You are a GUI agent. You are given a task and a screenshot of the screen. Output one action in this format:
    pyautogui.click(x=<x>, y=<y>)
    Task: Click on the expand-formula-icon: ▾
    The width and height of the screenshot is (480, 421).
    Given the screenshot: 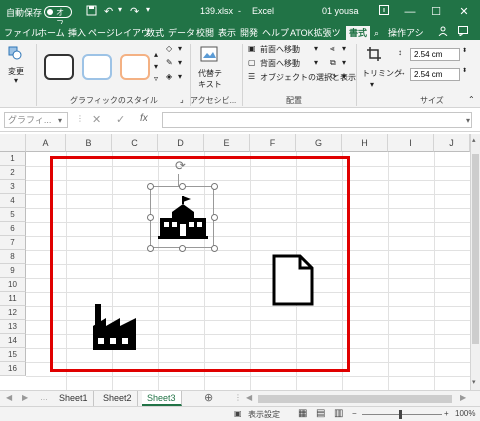 What is the action you would take?
    pyautogui.click(x=468, y=120)
    